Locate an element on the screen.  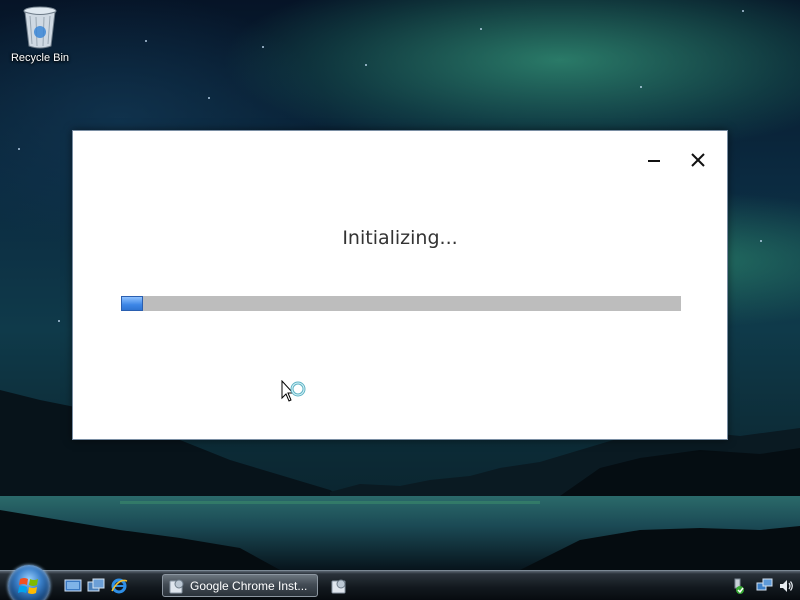
internet-explorer-icon is located at coordinates (119, 586).